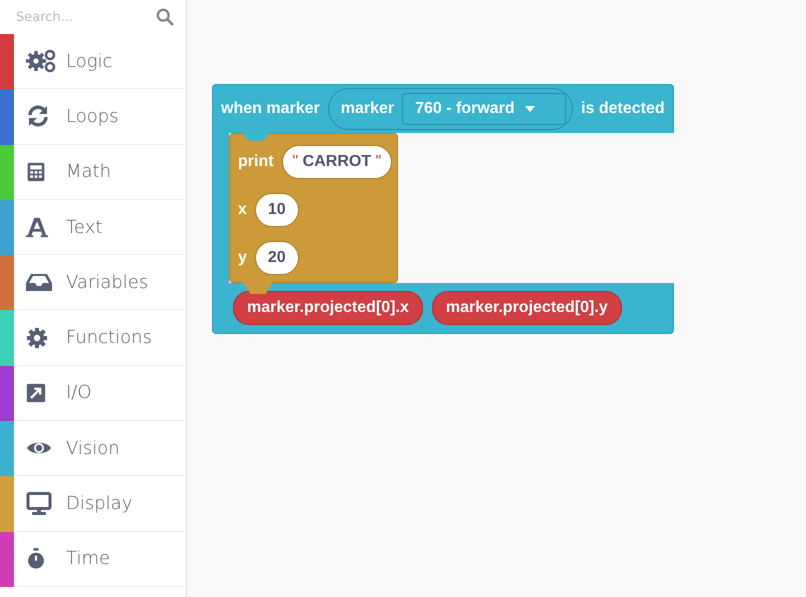 The height and width of the screenshot is (597, 806). What do you see at coordinates (89, 171) in the screenshot?
I see `category-label: Math` at bounding box center [89, 171].